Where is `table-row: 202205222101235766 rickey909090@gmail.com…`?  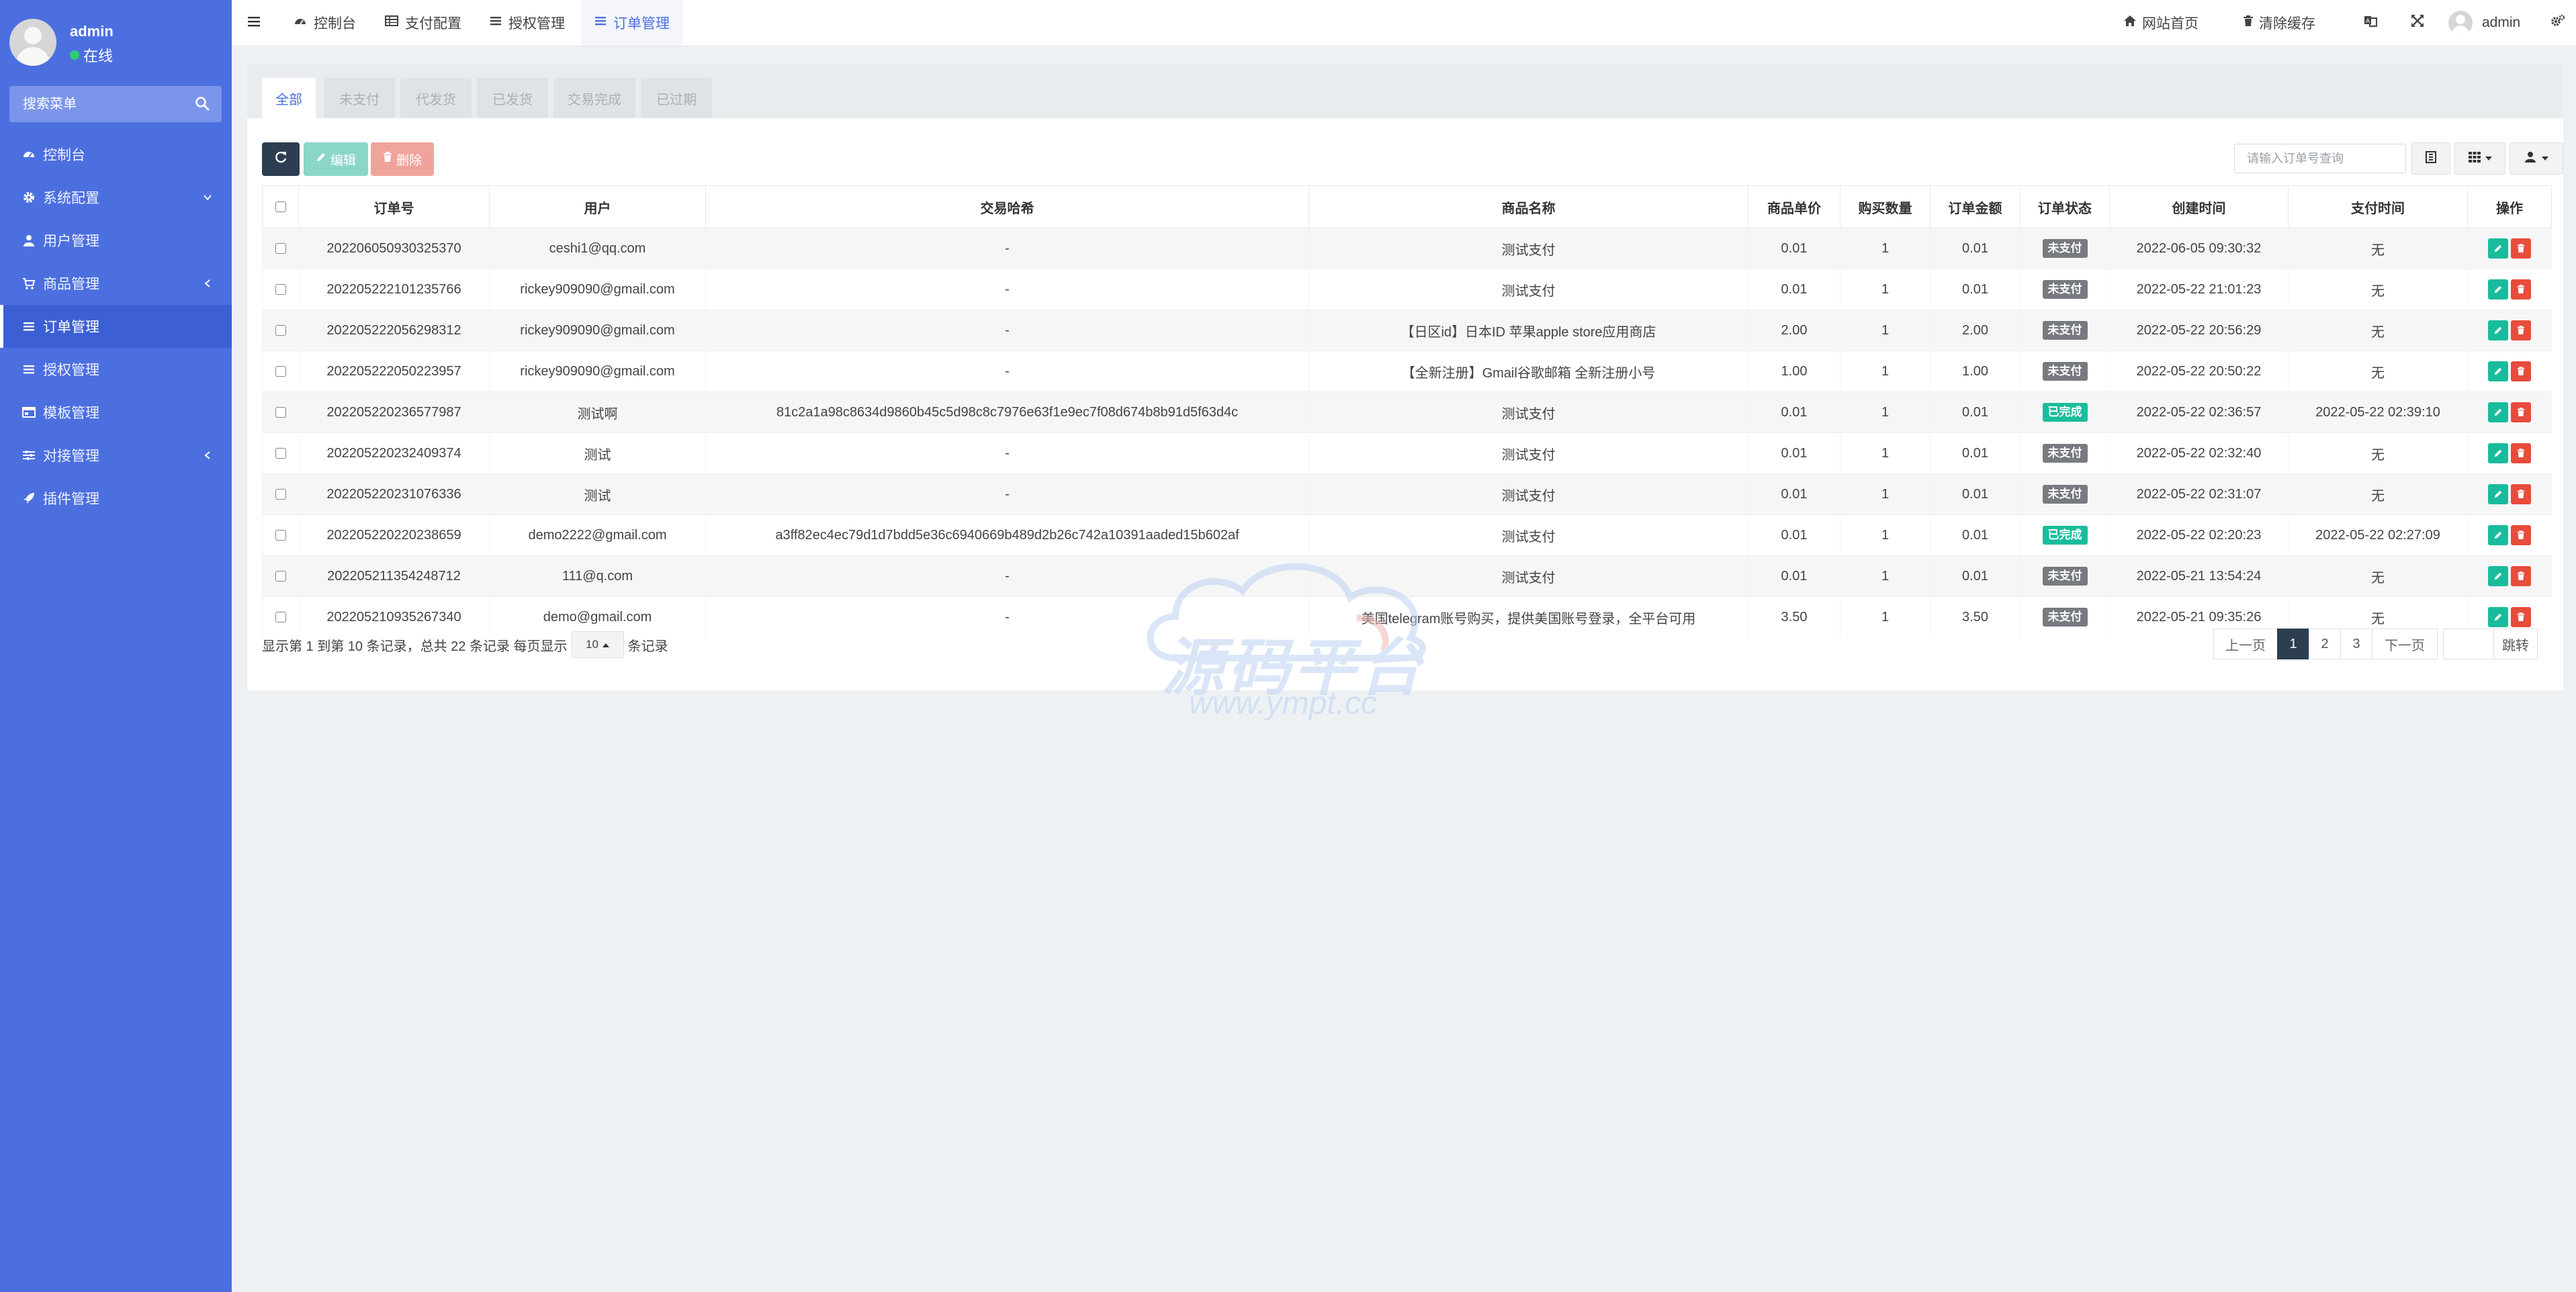 table-row: 202205222101235766 rickey909090@gmail.com… is located at coordinates (1407, 289).